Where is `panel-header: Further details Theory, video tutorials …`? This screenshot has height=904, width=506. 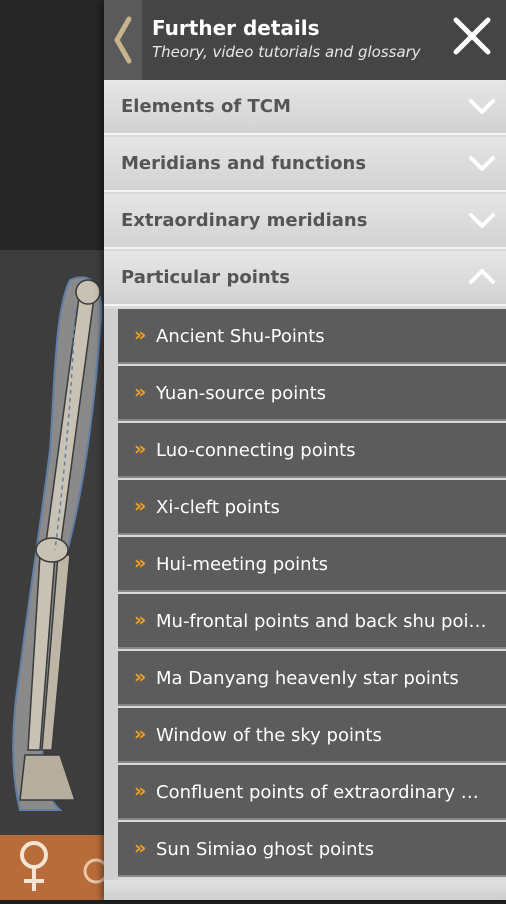 panel-header: Further details Theory, video tutorials … is located at coordinates (305, 40).